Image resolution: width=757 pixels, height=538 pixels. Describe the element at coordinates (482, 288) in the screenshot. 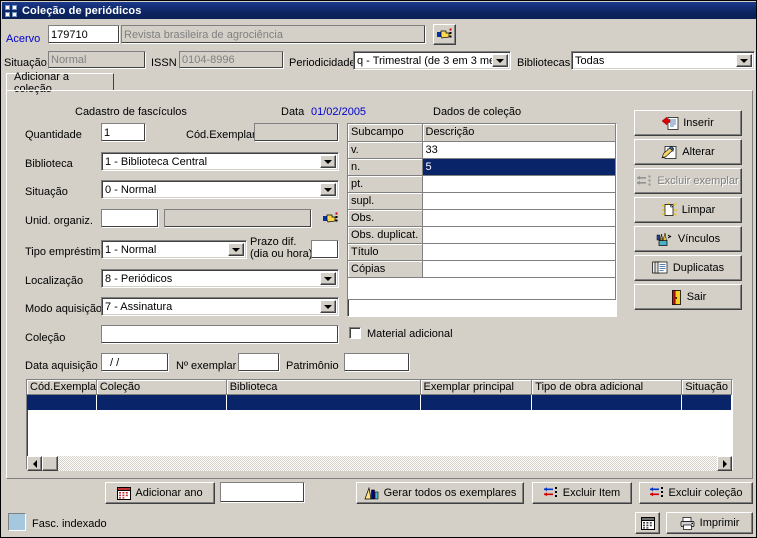

I see `subfield-grid-filler-cell` at that location.